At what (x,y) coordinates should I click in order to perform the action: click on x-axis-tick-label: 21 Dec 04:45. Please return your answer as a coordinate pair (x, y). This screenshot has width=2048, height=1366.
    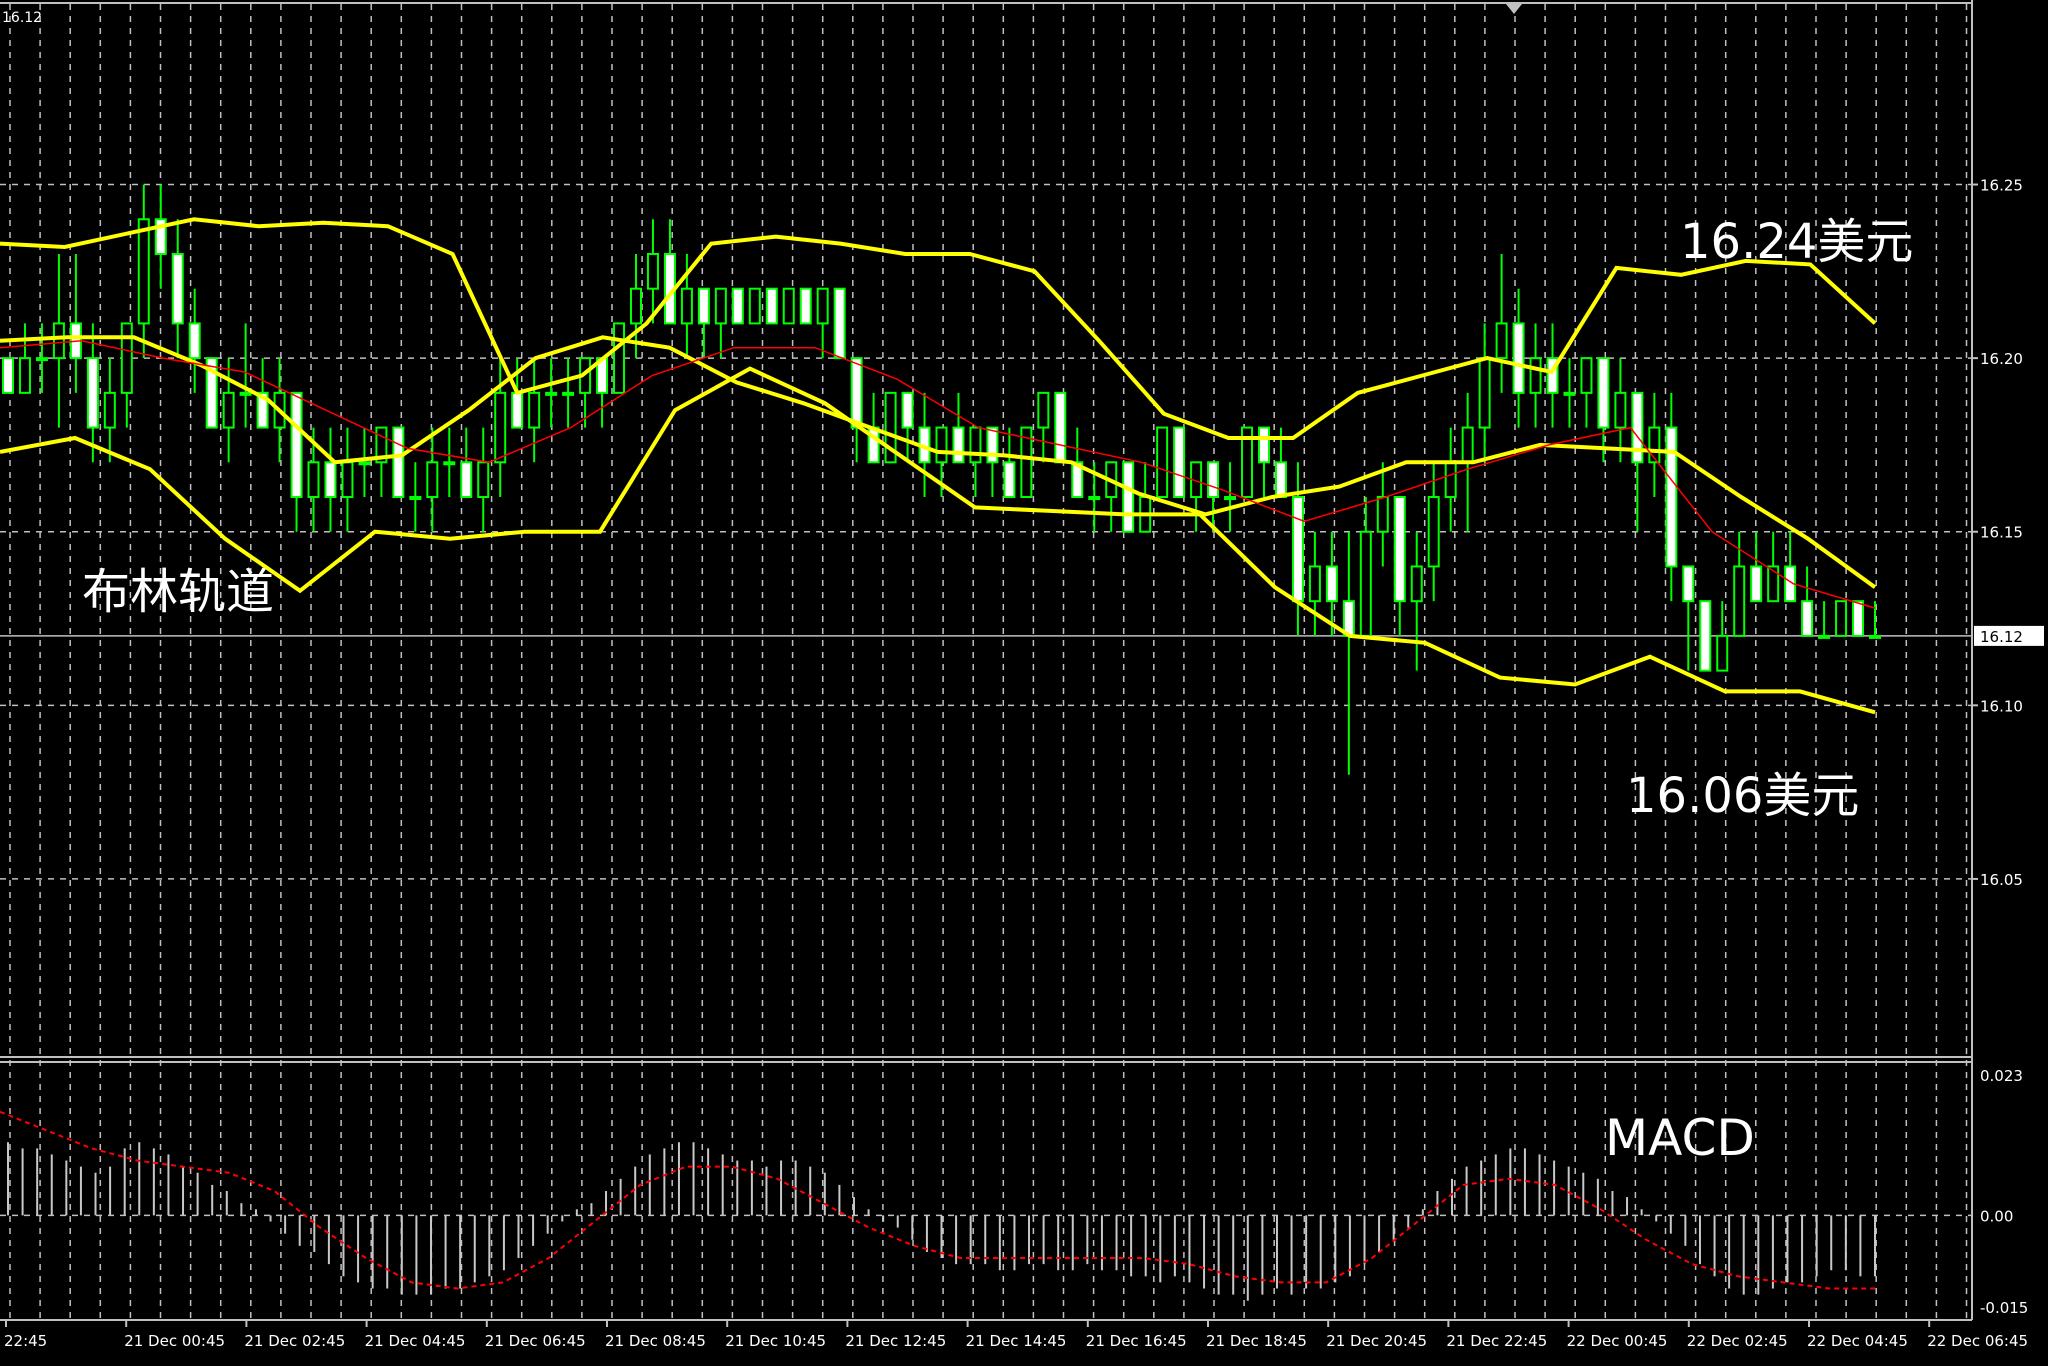
    Looking at the image, I should click on (415, 1341).